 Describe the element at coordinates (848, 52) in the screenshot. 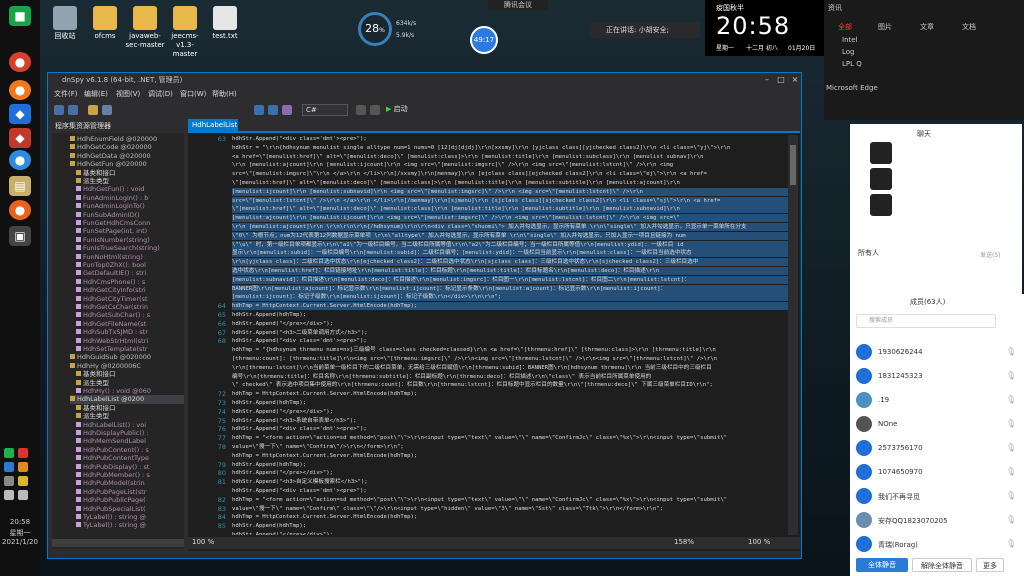

I see `news-item: Log` at that location.